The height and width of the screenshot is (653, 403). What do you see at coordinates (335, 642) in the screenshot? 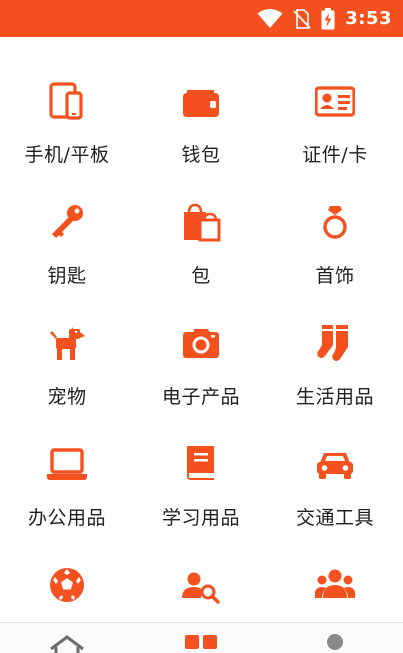
I see `user-icon` at bounding box center [335, 642].